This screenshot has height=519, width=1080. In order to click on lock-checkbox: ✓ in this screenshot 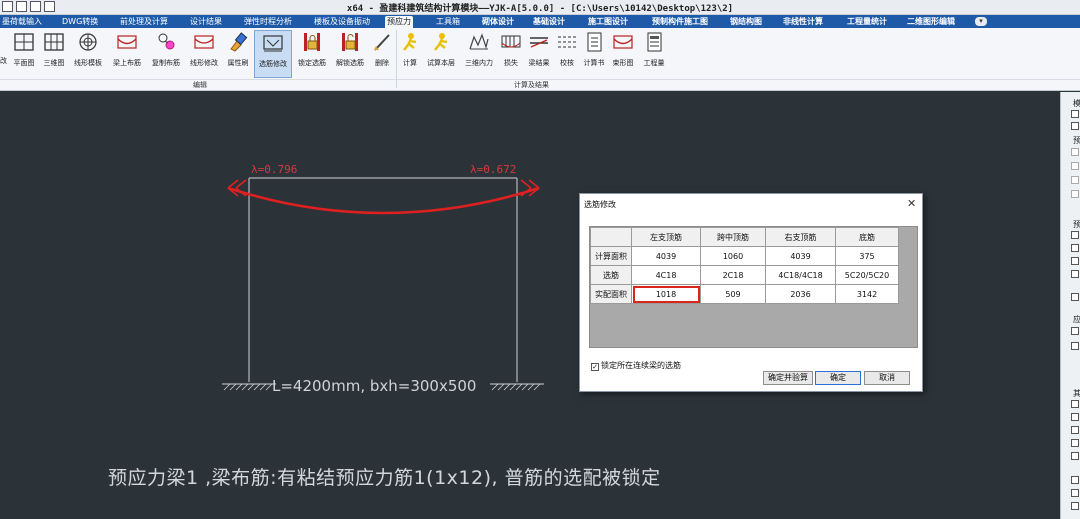, I will do `click(595, 367)`.